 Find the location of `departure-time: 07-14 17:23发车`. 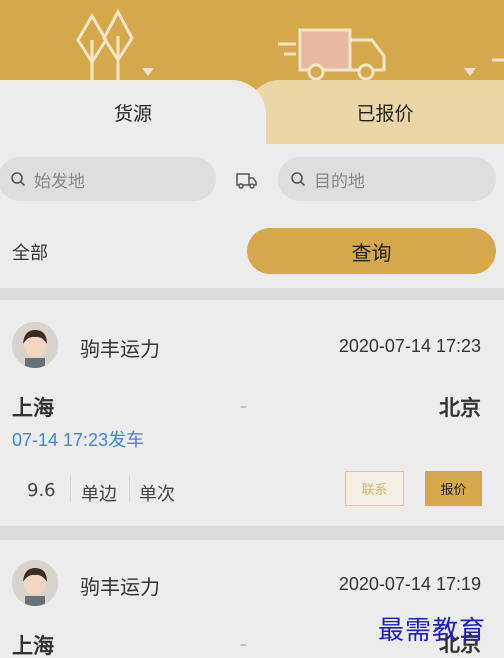

departure-time: 07-14 17:23发车 is located at coordinates (78, 440).